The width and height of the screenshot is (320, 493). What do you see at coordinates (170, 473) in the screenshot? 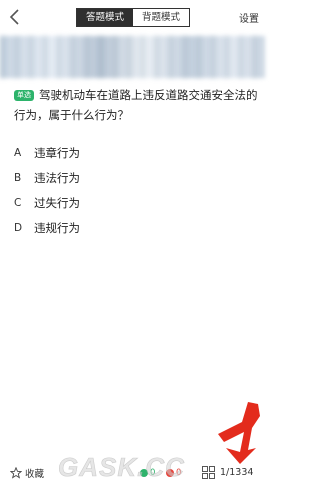
I see `cross-icon` at bounding box center [170, 473].